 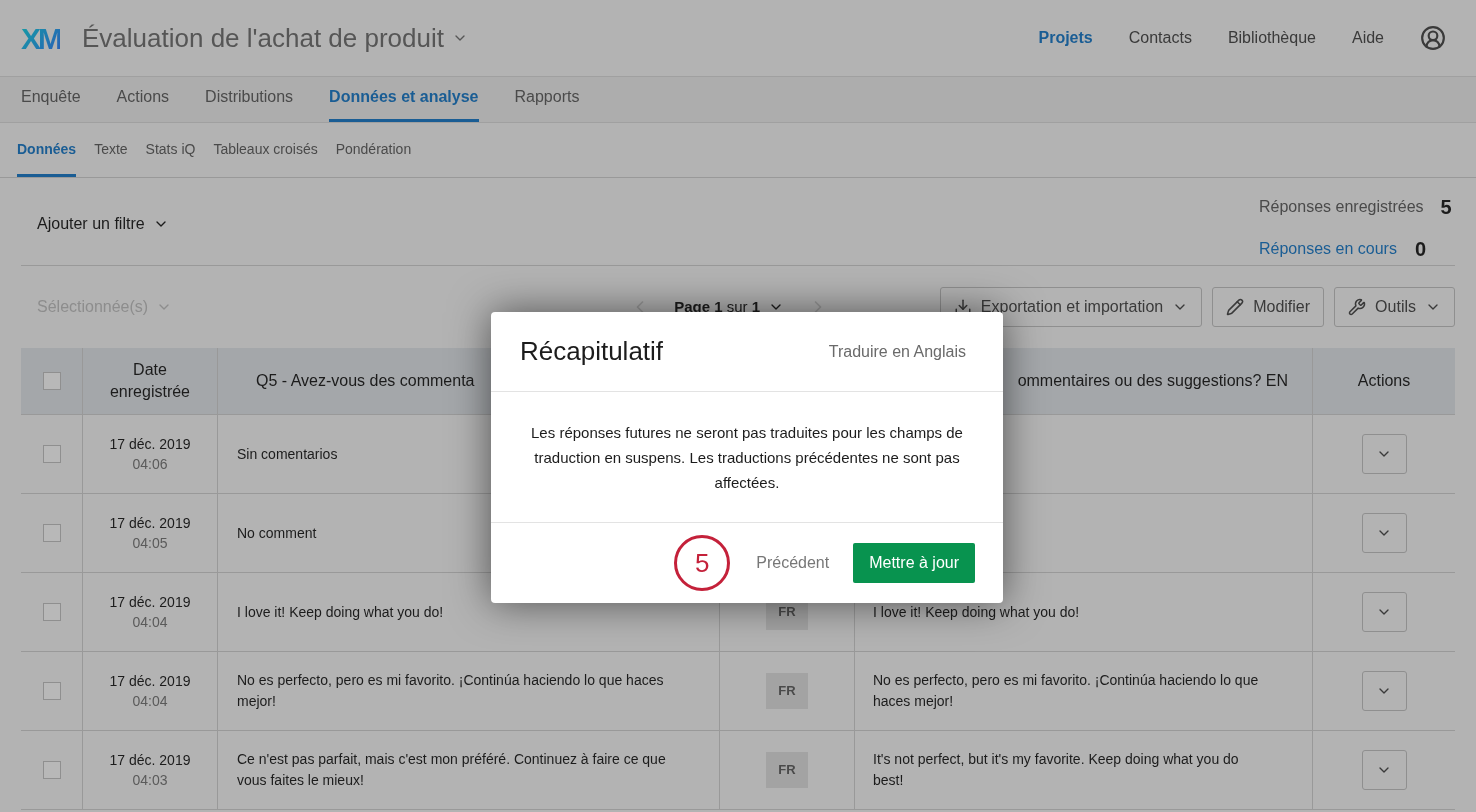 I want to click on response-text: No es perfecto, pero es mi favorito. ¡Continúa haciendo lo que haces mejor!, so click(x=451, y=691).